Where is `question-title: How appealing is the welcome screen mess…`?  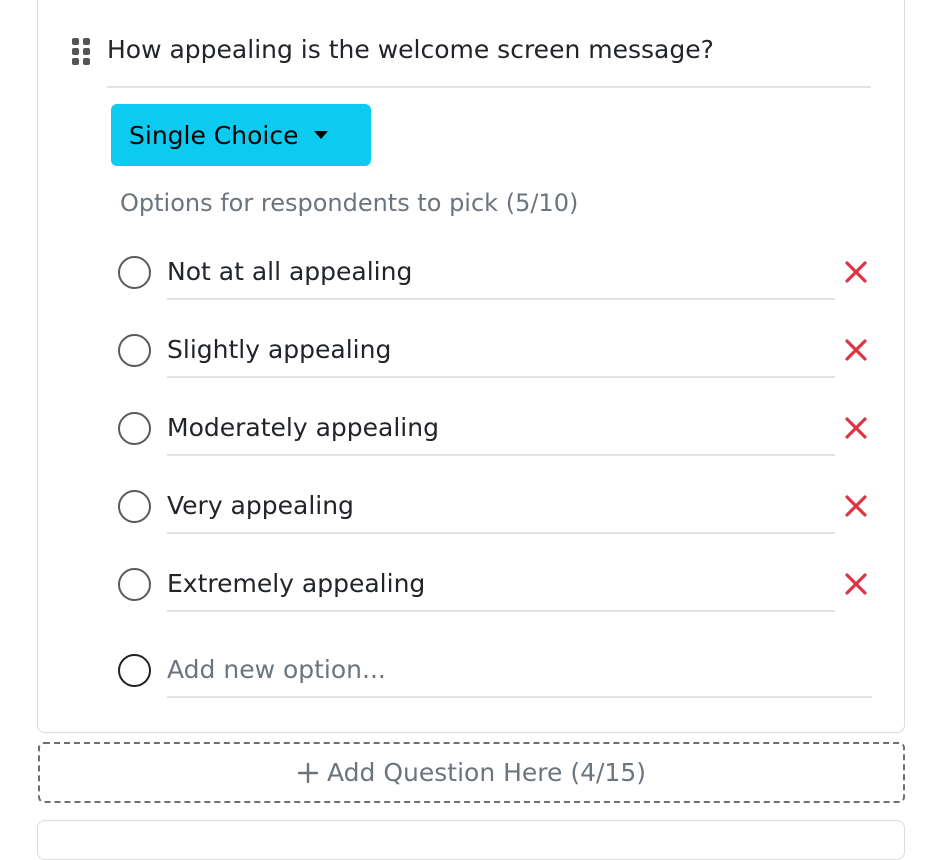 question-title: How appealing is the welcome screen mess… is located at coordinates (410, 50).